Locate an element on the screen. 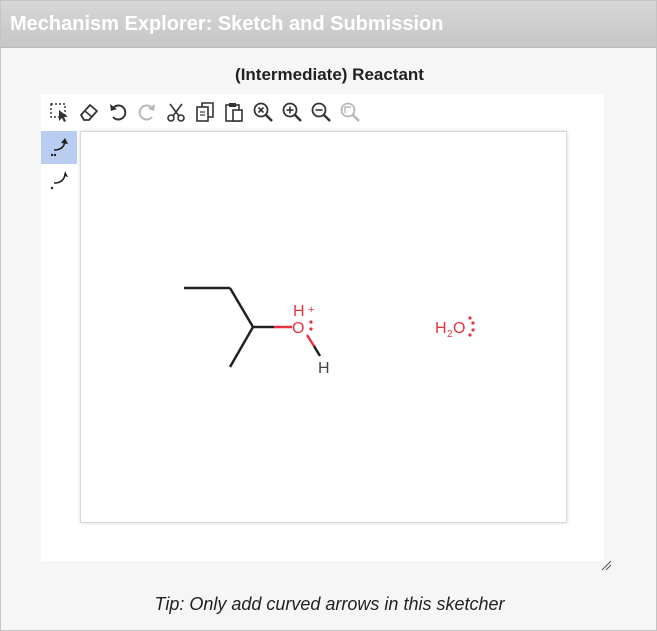 The width and height of the screenshot is (657, 631). paste-icon is located at coordinates (233, 112).